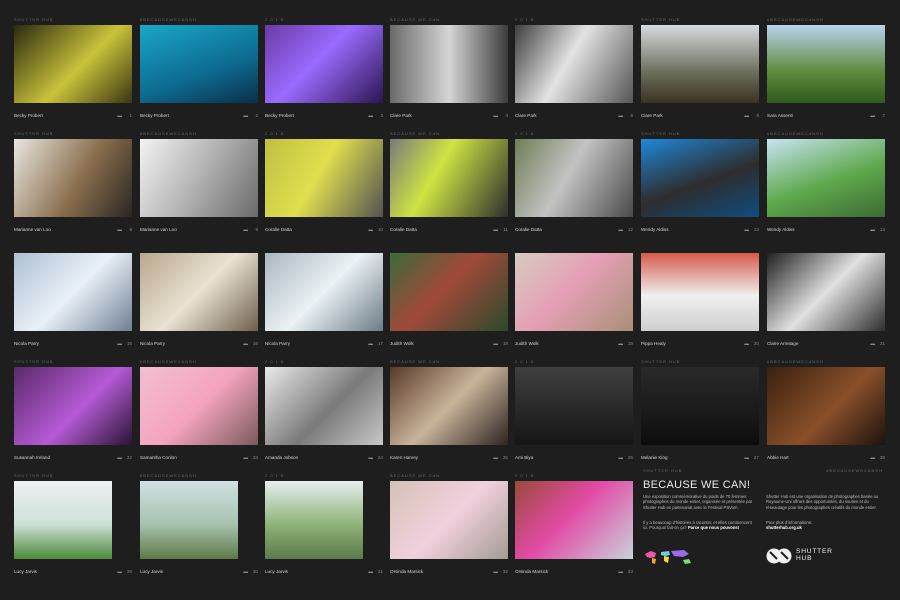 This screenshot has height=600, width=900. Describe the element at coordinates (415, 475) in the screenshot. I see `photo-card-header-text: BECAUSE WE CAN` at that location.